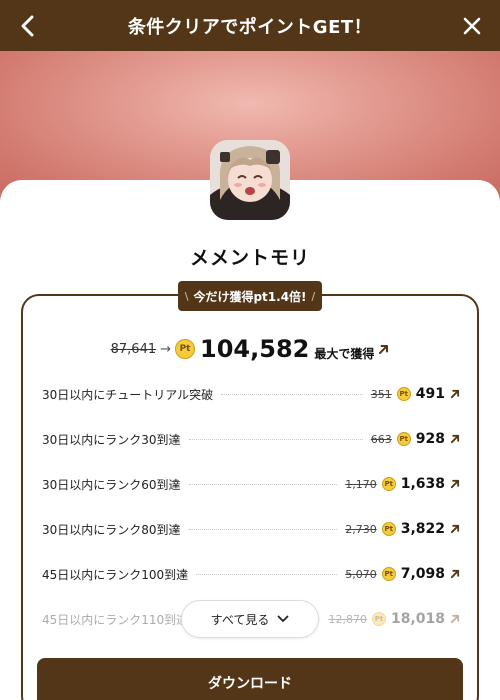  I want to click on promo-tag-label: 今だけ獲得pt1.4倍!, so click(250, 296).